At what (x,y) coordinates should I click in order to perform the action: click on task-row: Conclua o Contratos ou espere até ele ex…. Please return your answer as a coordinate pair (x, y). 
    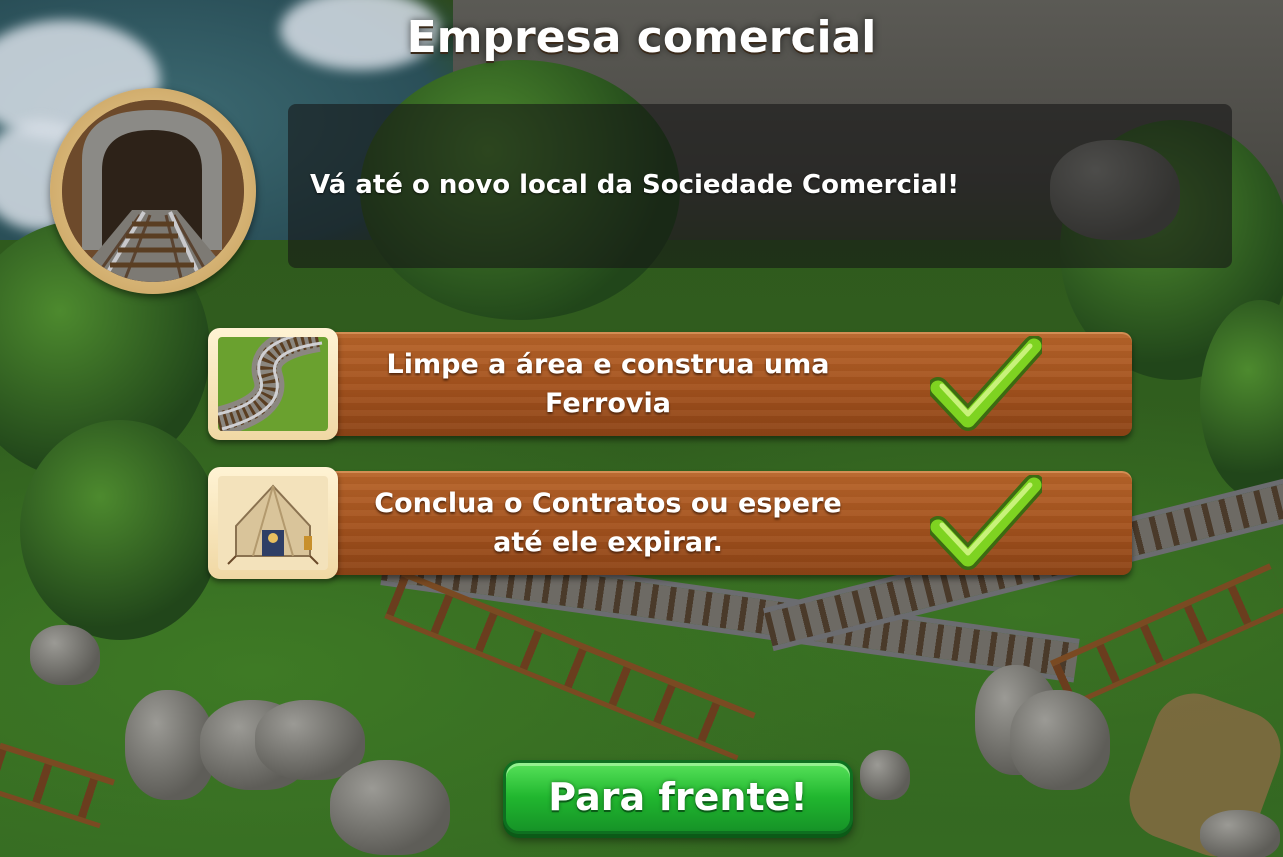
    Looking at the image, I should click on (671, 523).